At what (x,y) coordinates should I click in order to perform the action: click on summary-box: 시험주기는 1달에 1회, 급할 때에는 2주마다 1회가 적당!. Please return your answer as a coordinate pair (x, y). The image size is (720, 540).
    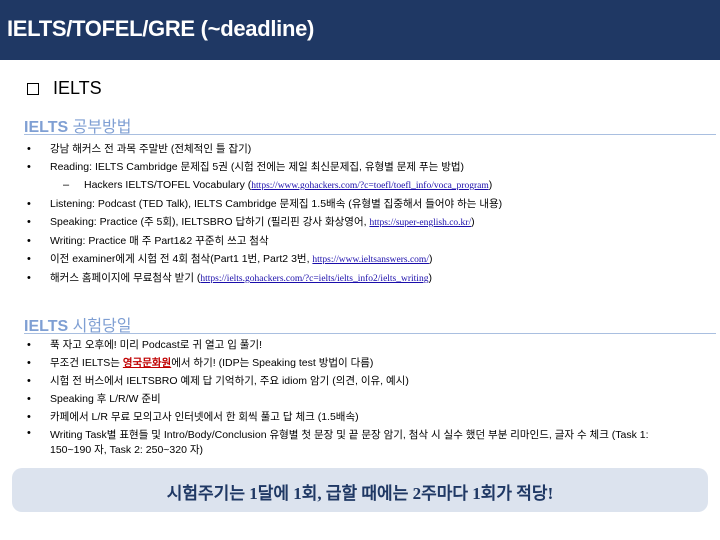
    Looking at the image, I should click on (360, 490).